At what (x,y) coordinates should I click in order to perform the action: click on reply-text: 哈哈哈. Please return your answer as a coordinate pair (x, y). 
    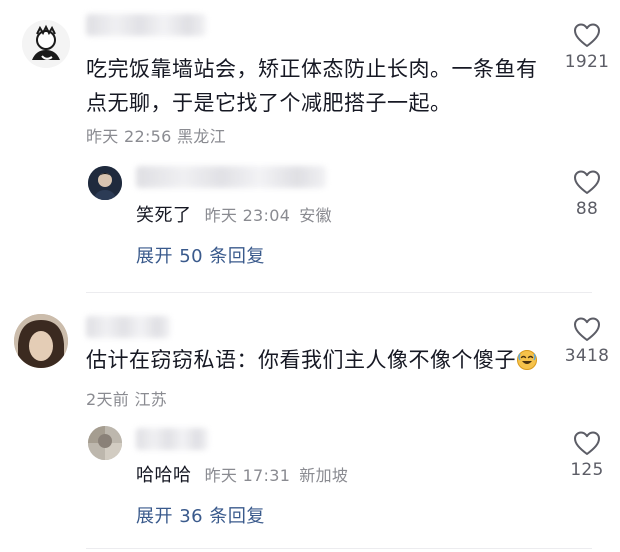
    Looking at the image, I should click on (164, 475).